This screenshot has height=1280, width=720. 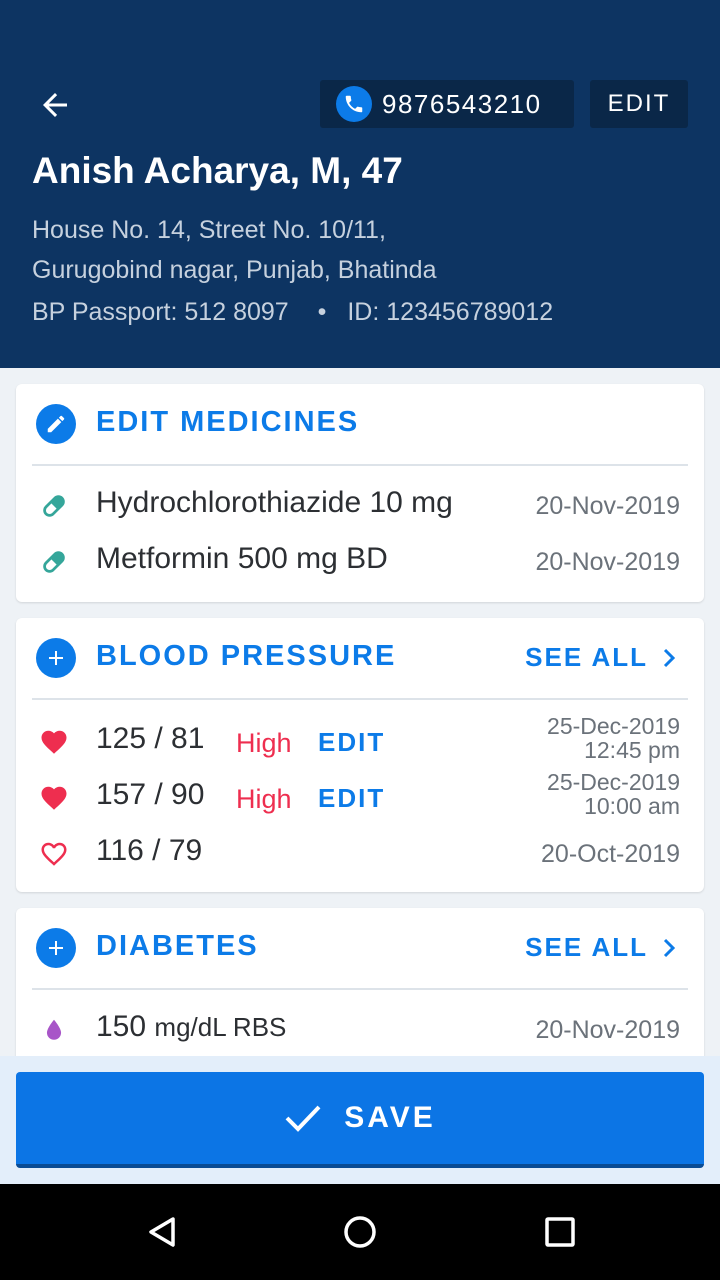 What do you see at coordinates (607, 1030) in the screenshot?
I see `blood-sugar-date: 20-Nov-2019` at bounding box center [607, 1030].